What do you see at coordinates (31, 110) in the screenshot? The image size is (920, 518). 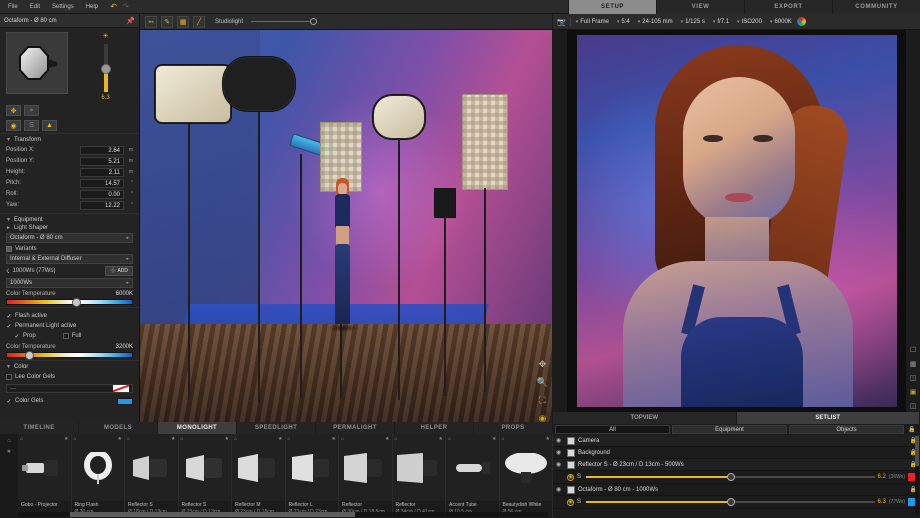 I see `target-icon: ⌖` at bounding box center [31, 110].